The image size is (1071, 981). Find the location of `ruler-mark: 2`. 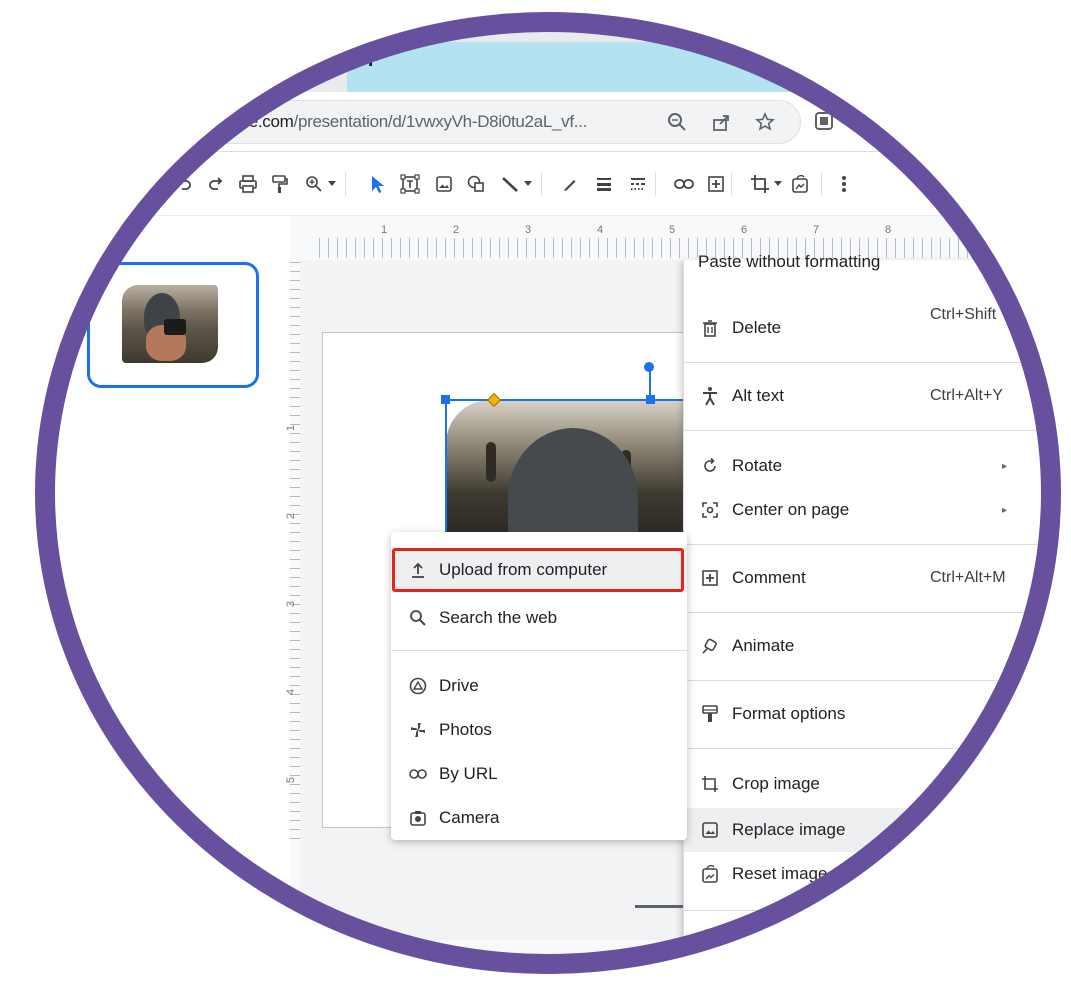

ruler-mark: 2 is located at coordinates (291, 516).